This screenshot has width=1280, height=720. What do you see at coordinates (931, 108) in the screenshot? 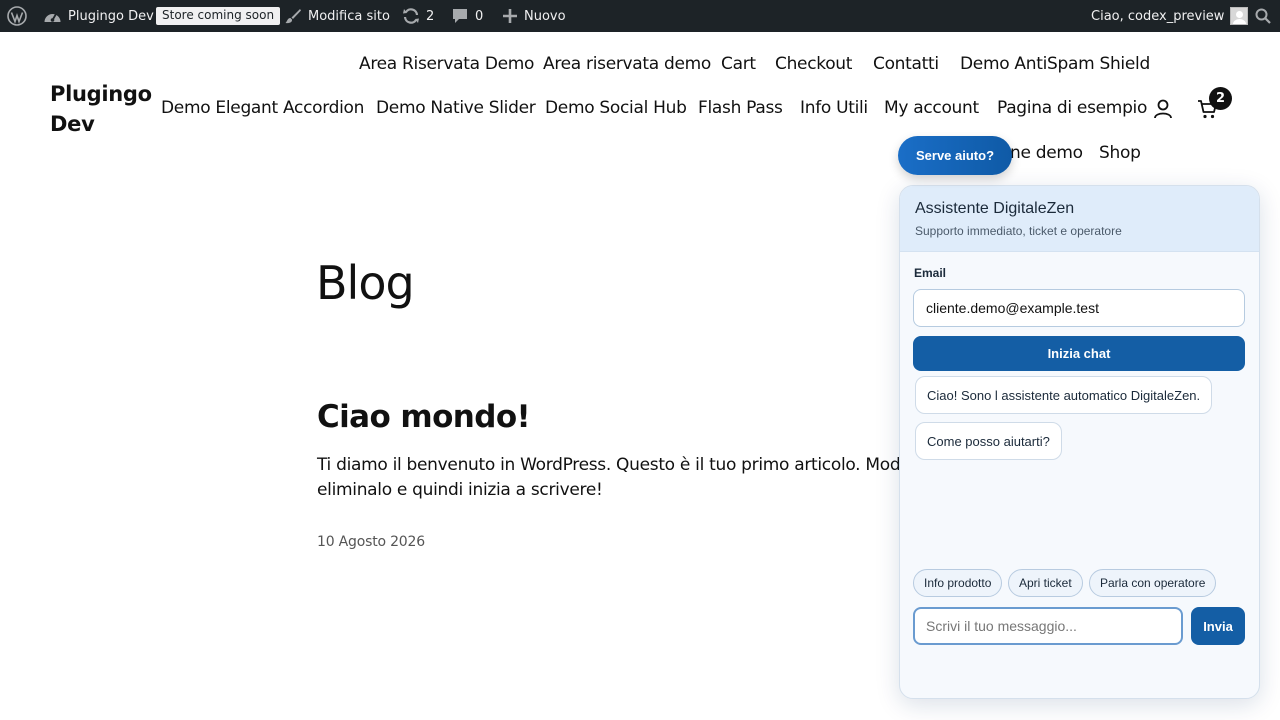
I see `nav-item-my-account: My account` at bounding box center [931, 108].